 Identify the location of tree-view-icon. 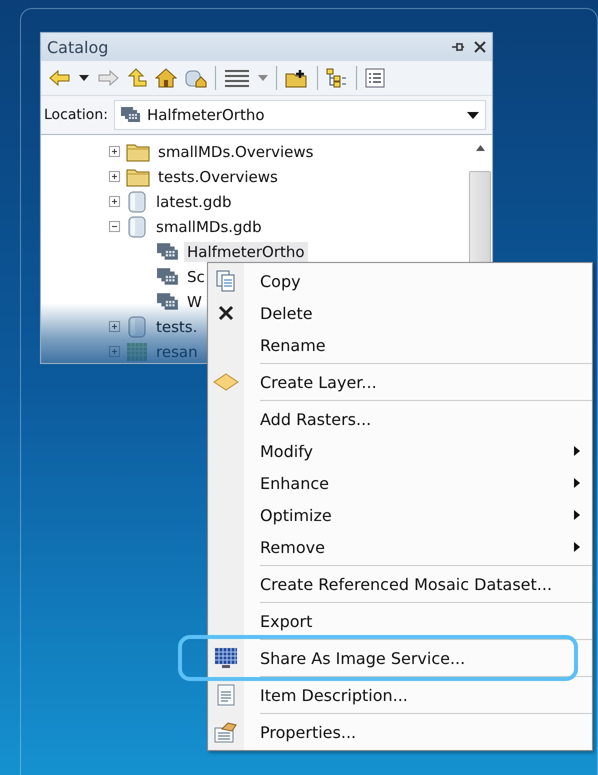
(337, 78).